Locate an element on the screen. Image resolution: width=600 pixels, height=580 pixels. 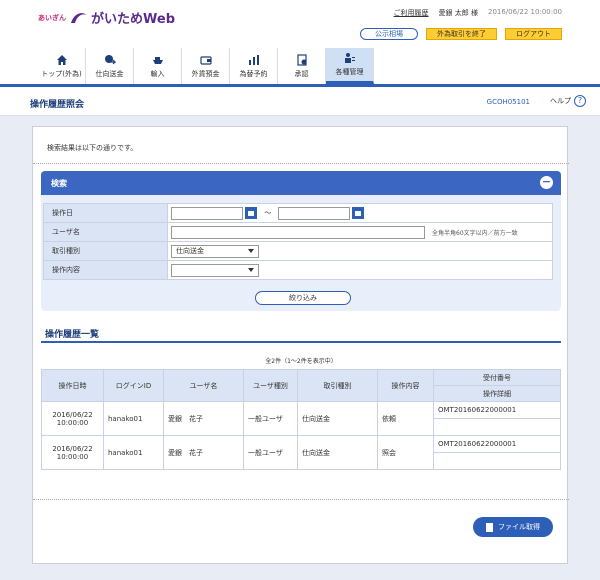
nav-approval: 承認 is located at coordinates (302, 66).